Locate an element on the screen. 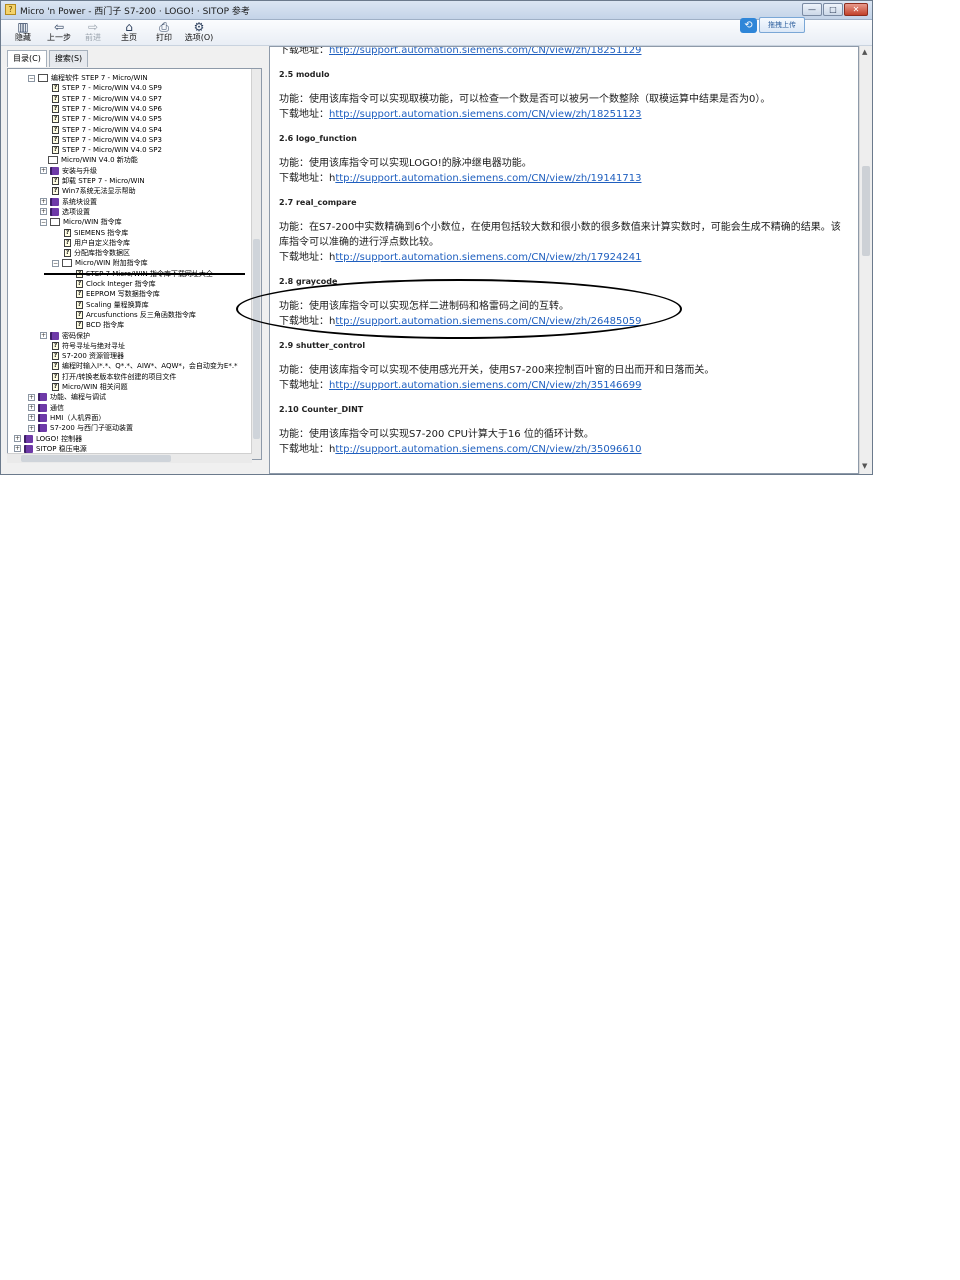  tree-item: + 系统块设置 is located at coordinates (68, 202).